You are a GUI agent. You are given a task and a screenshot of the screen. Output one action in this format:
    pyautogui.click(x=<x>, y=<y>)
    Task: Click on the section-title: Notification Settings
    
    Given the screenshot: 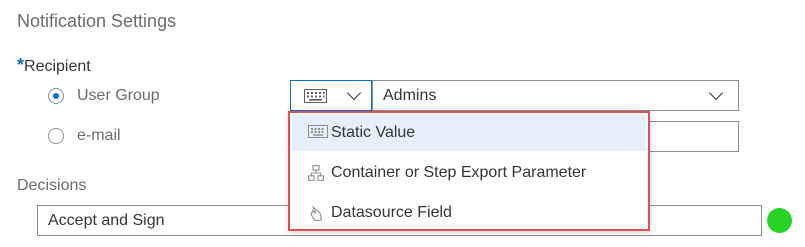 What is the action you would take?
    pyautogui.click(x=97, y=21)
    